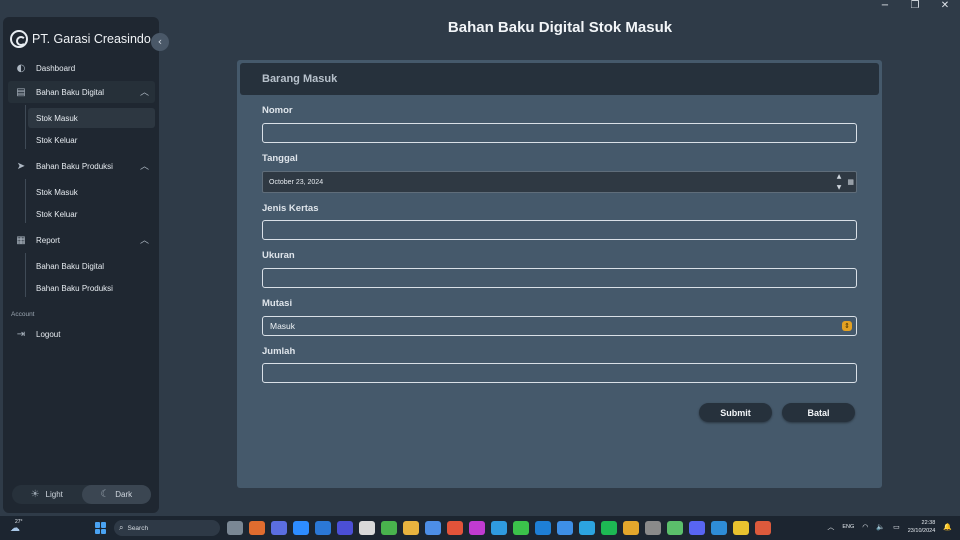 Image resolution: width=960 pixels, height=540 pixels. Describe the element at coordinates (922, 527) in the screenshot. I see `clock: 22:38 23/10/2024` at that location.